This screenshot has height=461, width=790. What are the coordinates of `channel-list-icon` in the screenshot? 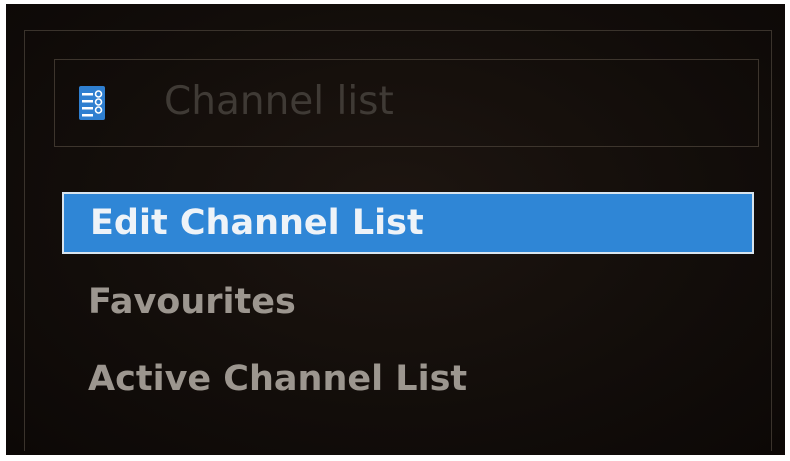 It's located at (92, 103).